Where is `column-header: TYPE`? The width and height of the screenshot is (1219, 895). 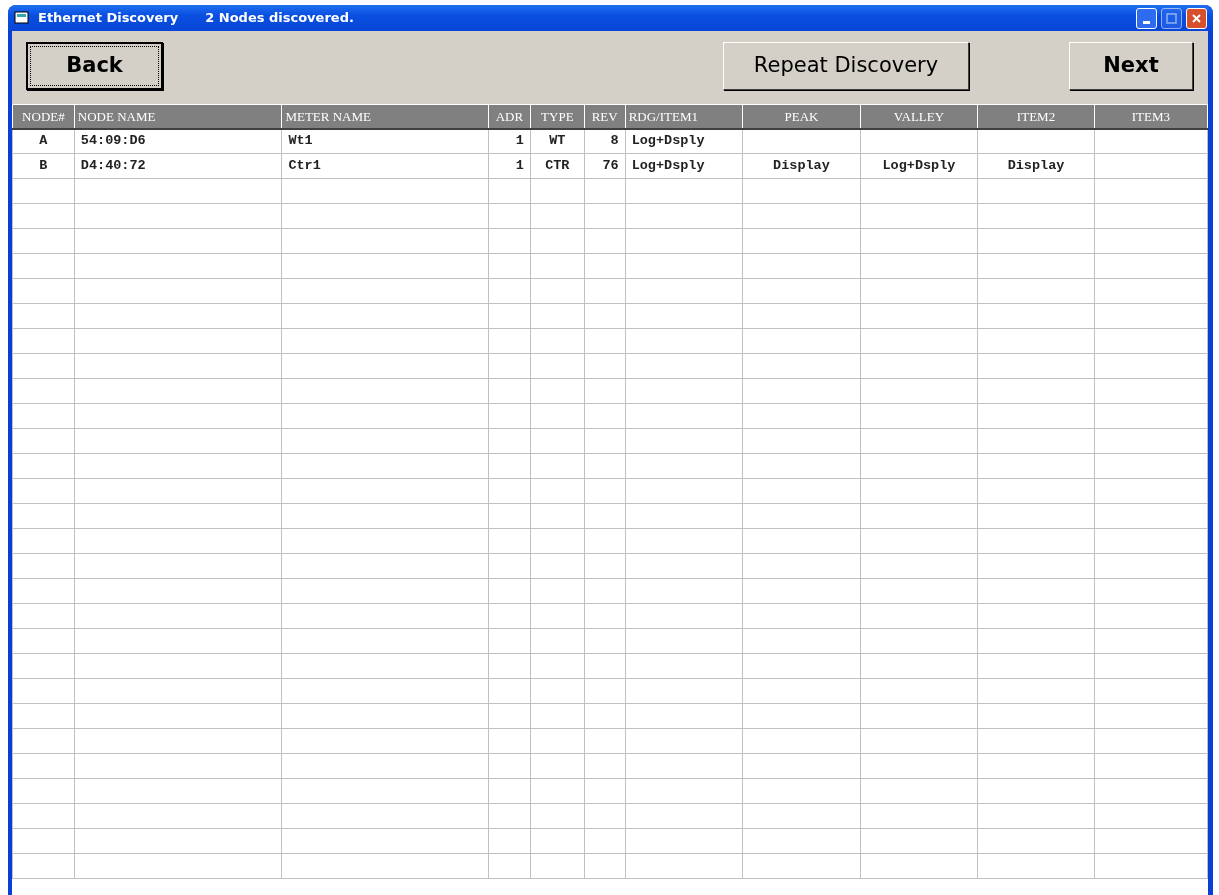
column-header: TYPE is located at coordinates (557, 116).